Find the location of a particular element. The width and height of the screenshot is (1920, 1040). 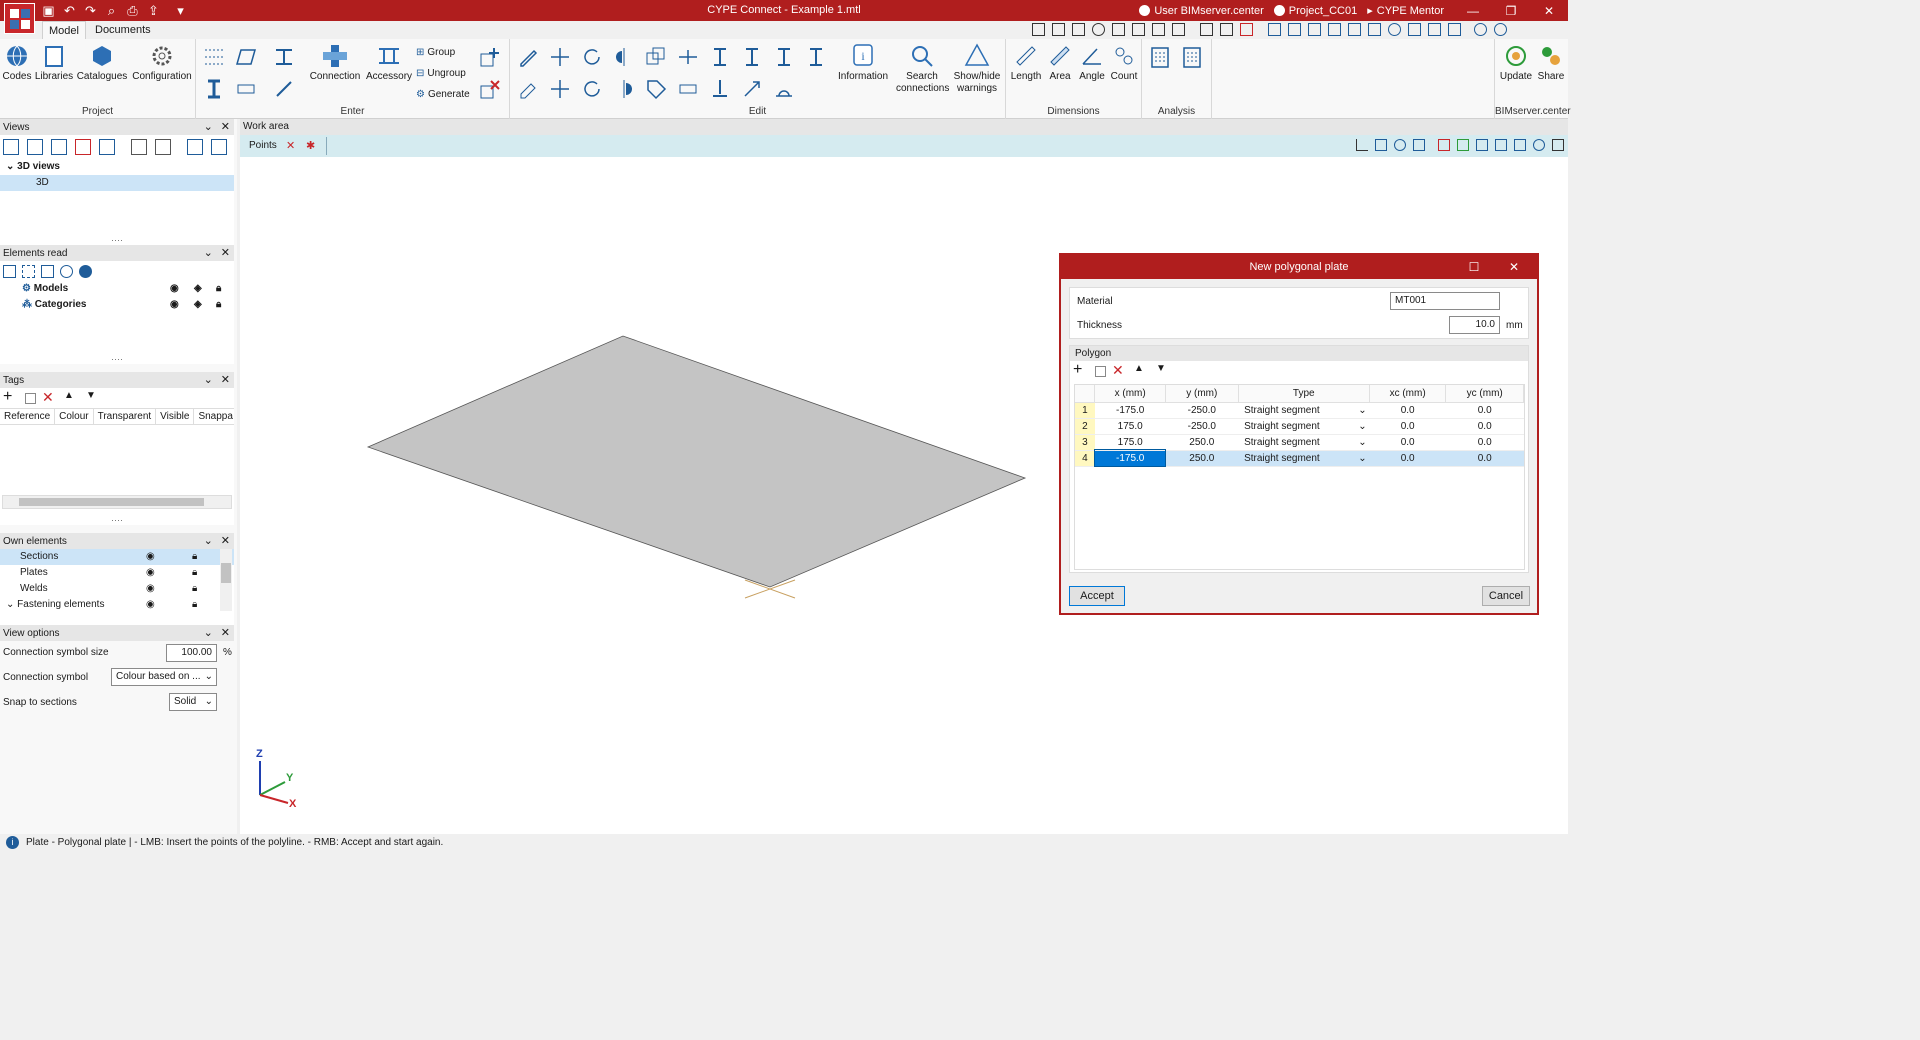

shading-icon is located at coordinates (1414, 29).